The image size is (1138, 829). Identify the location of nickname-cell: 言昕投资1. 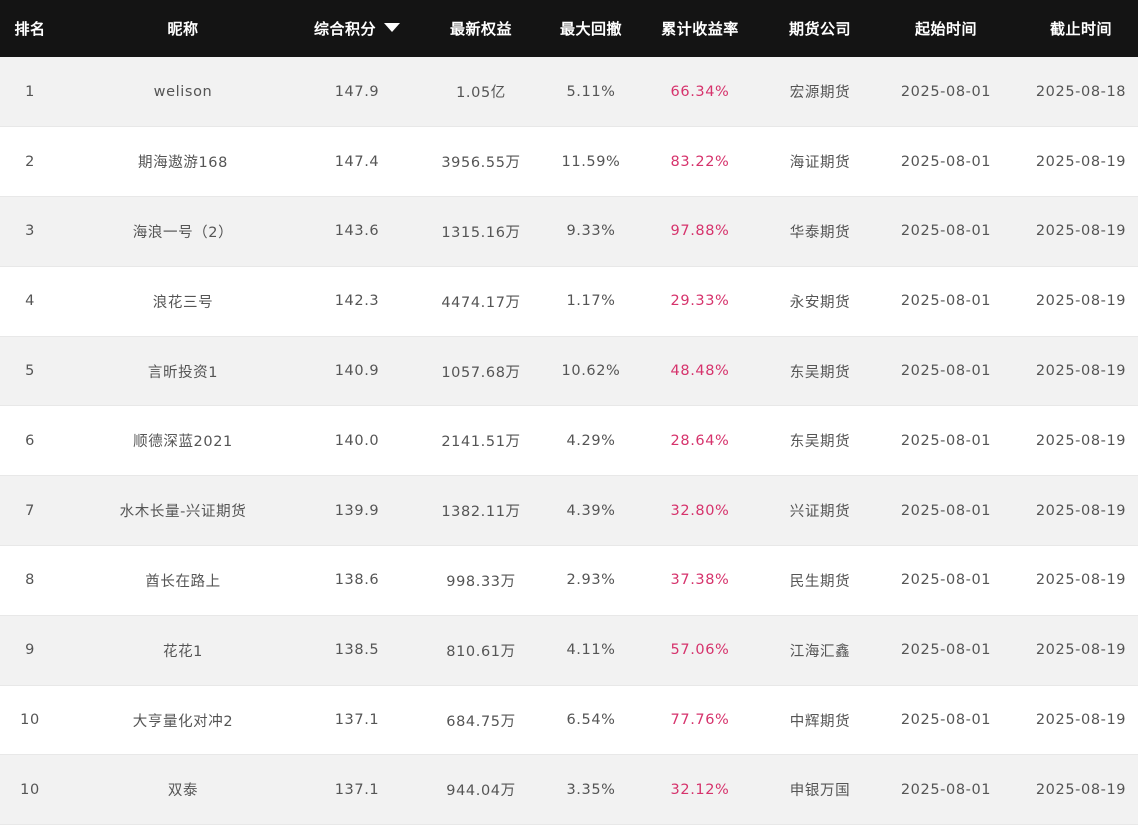
(183, 371).